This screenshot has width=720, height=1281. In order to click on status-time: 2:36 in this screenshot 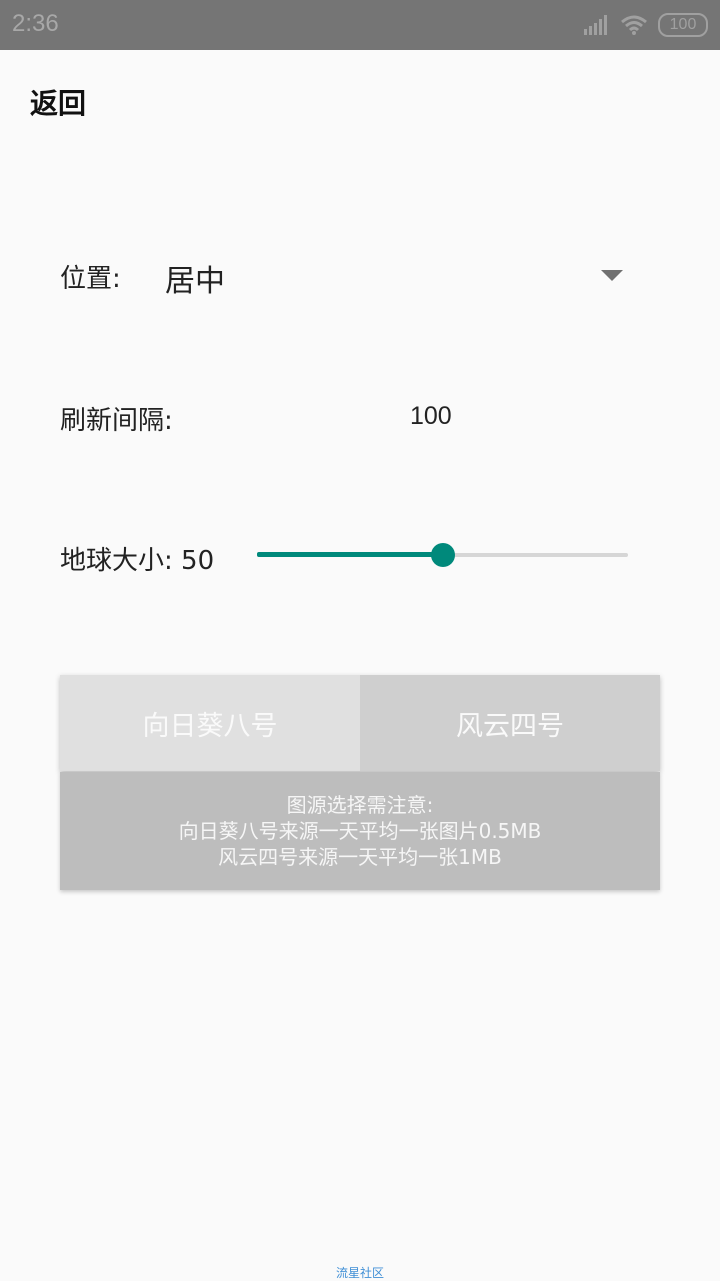, I will do `click(35, 23)`.